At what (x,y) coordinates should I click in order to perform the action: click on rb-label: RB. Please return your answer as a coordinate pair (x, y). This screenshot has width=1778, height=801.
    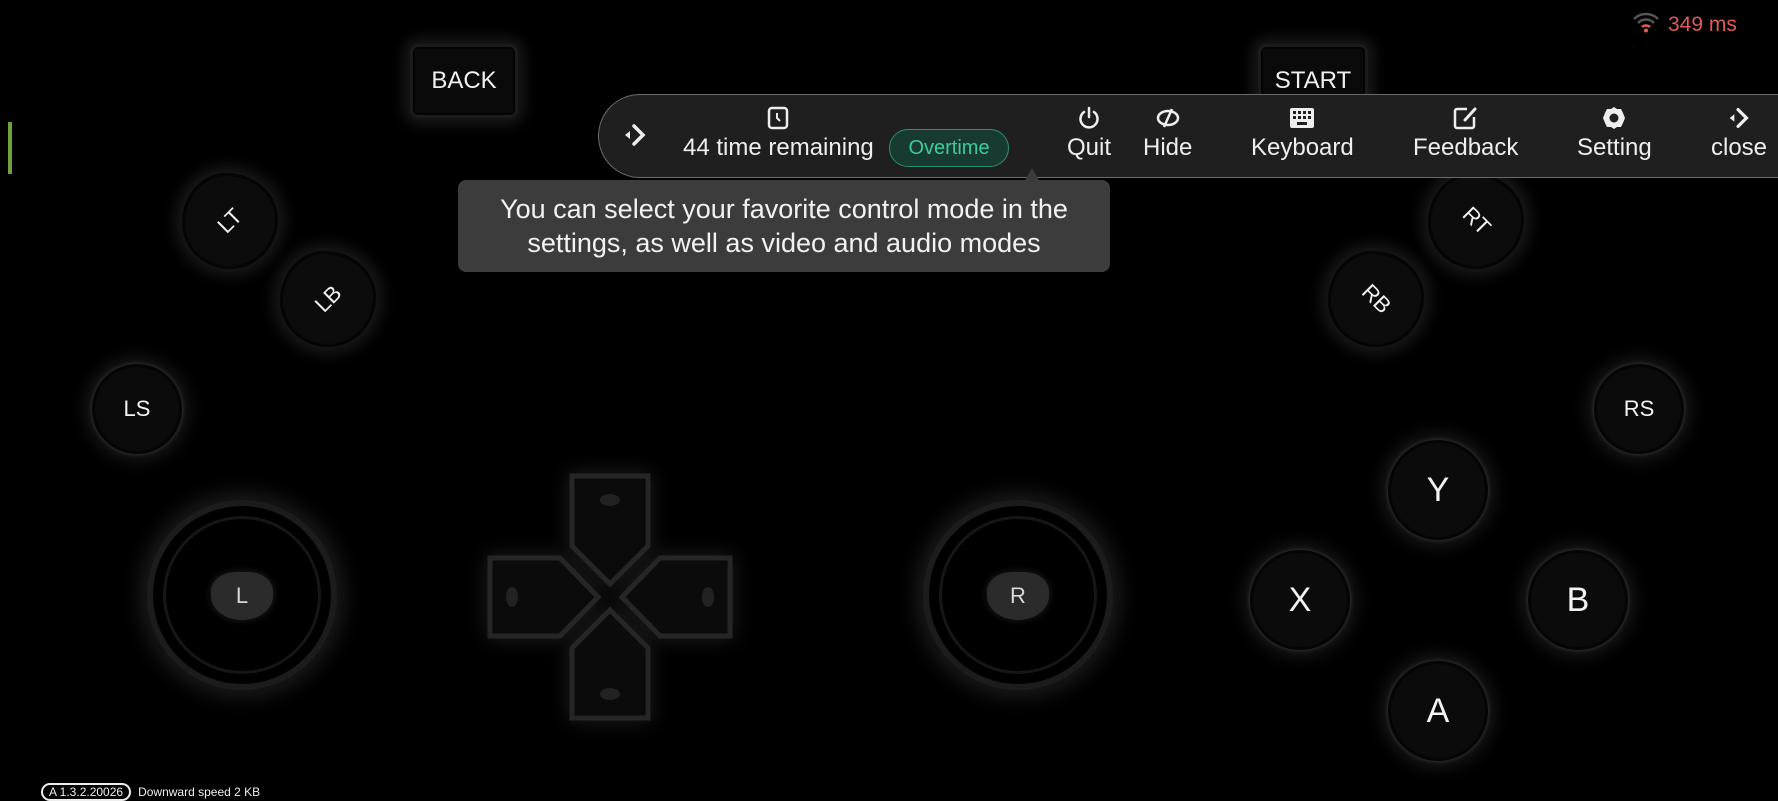
    Looking at the image, I should click on (1376, 299).